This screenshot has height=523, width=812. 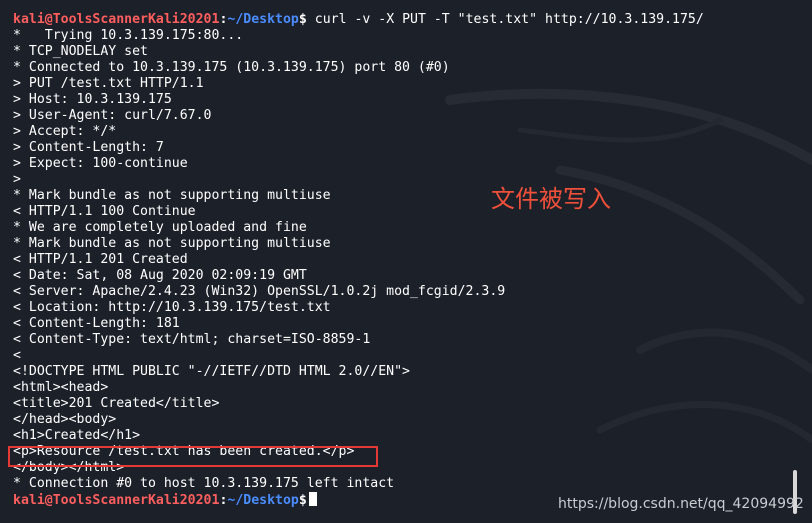 What do you see at coordinates (65, 131) in the screenshot?
I see `output-line: > Accept: */*` at bounding box center [65, 131].